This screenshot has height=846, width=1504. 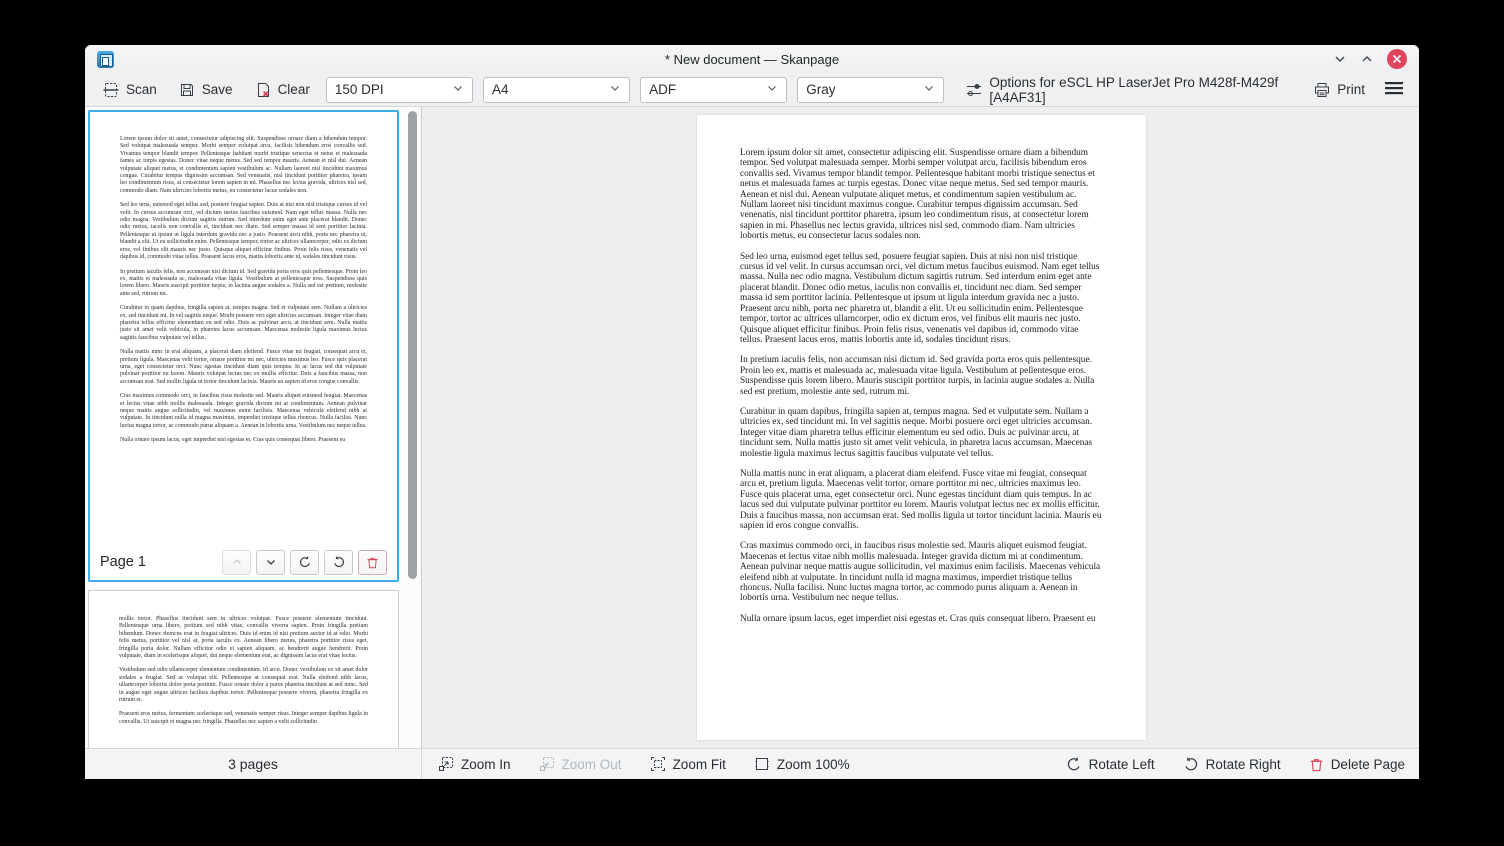 What do you see at coordinates (1339, 90) in the screenshot?
I see `print-button: Print` at bounding box center [1339, 90].